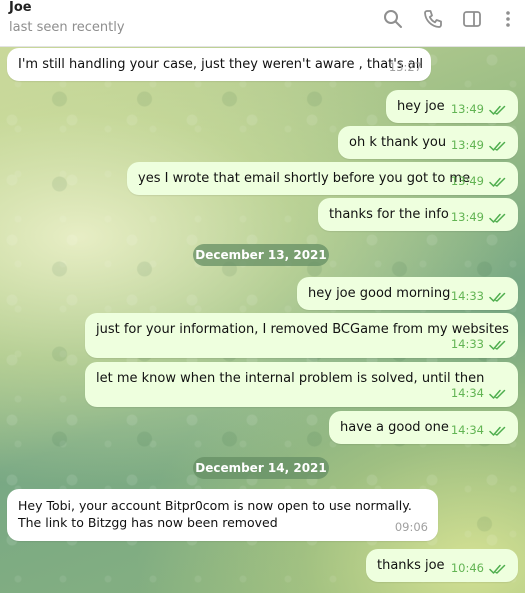  Describe the element at coordinates (472, 19) in the screenshot. I see `sidebar-toggle-icon` at that location.